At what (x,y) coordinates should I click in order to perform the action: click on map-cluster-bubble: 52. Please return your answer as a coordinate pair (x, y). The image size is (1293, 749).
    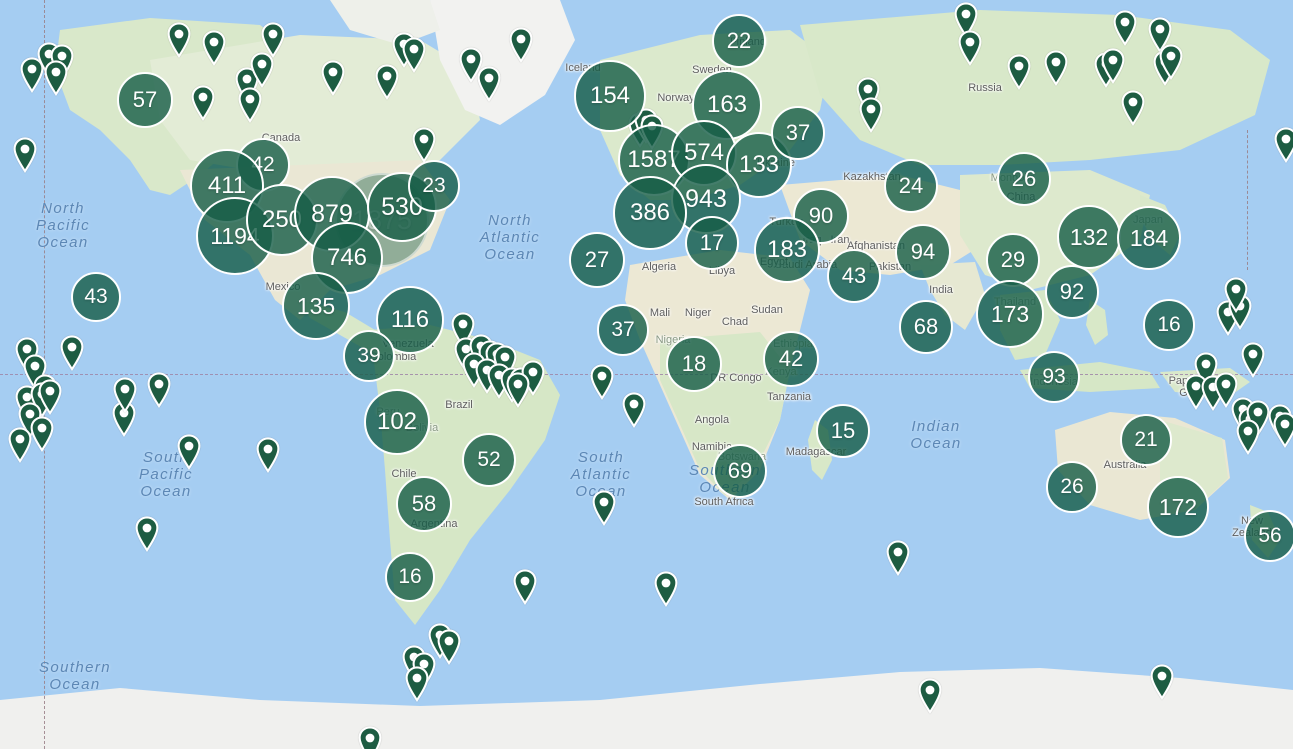
    Looking at the image, I should click on (489, 460).